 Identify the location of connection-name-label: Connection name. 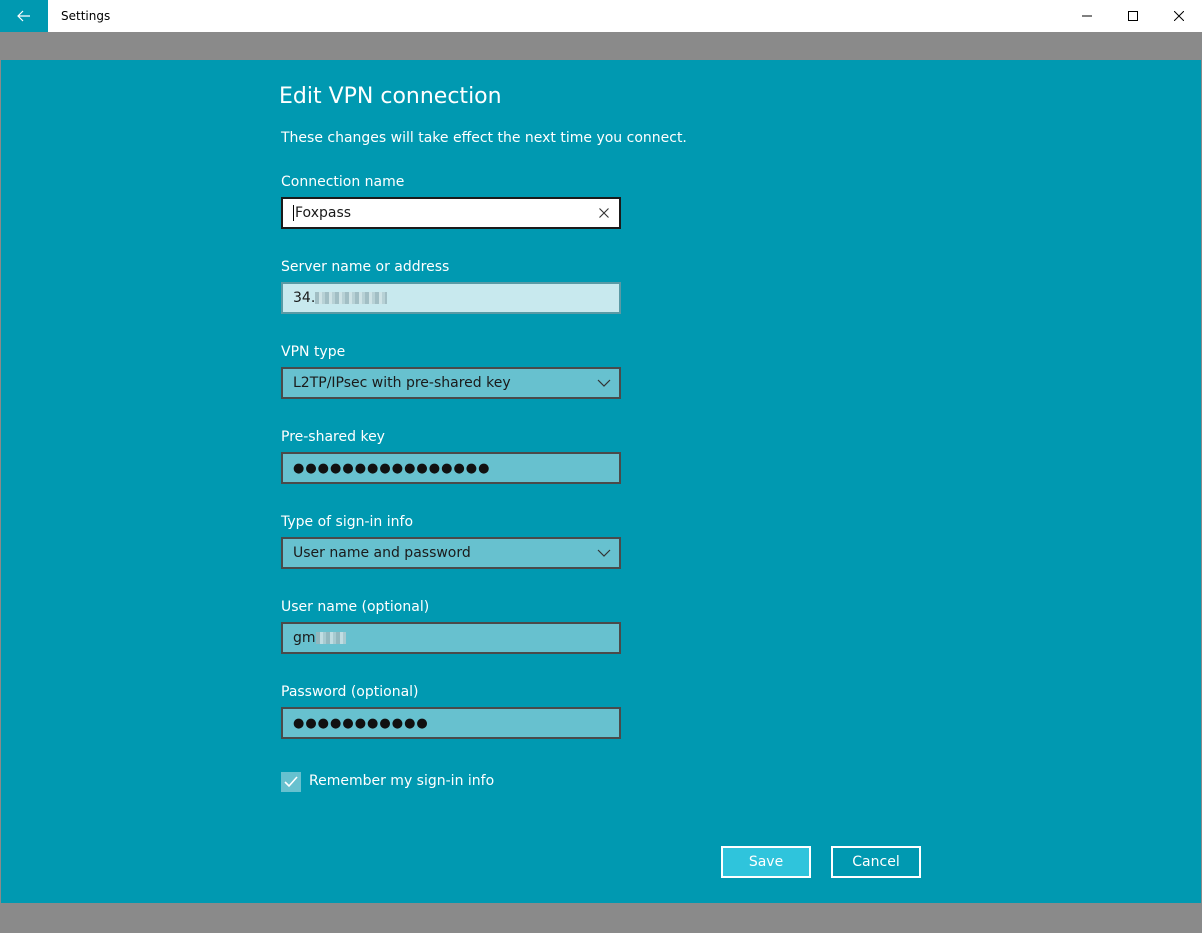
(343, 182).